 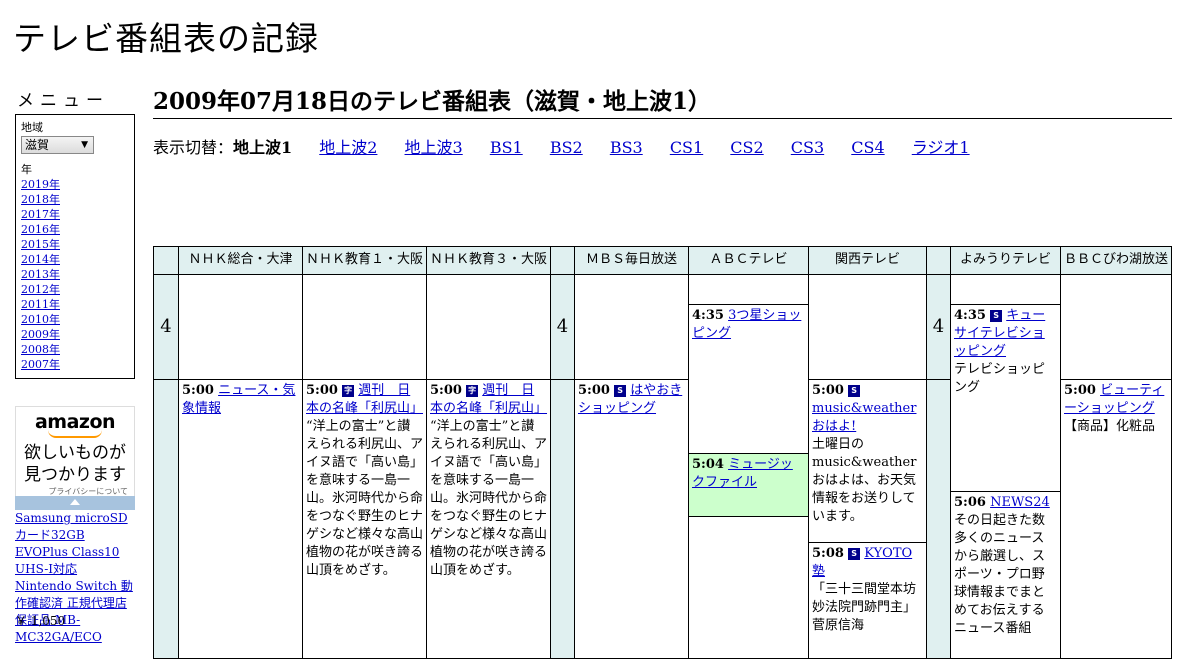 I want to click on program-cell: 4:35 3つ星ショッピング, so click(x=748, y=379).